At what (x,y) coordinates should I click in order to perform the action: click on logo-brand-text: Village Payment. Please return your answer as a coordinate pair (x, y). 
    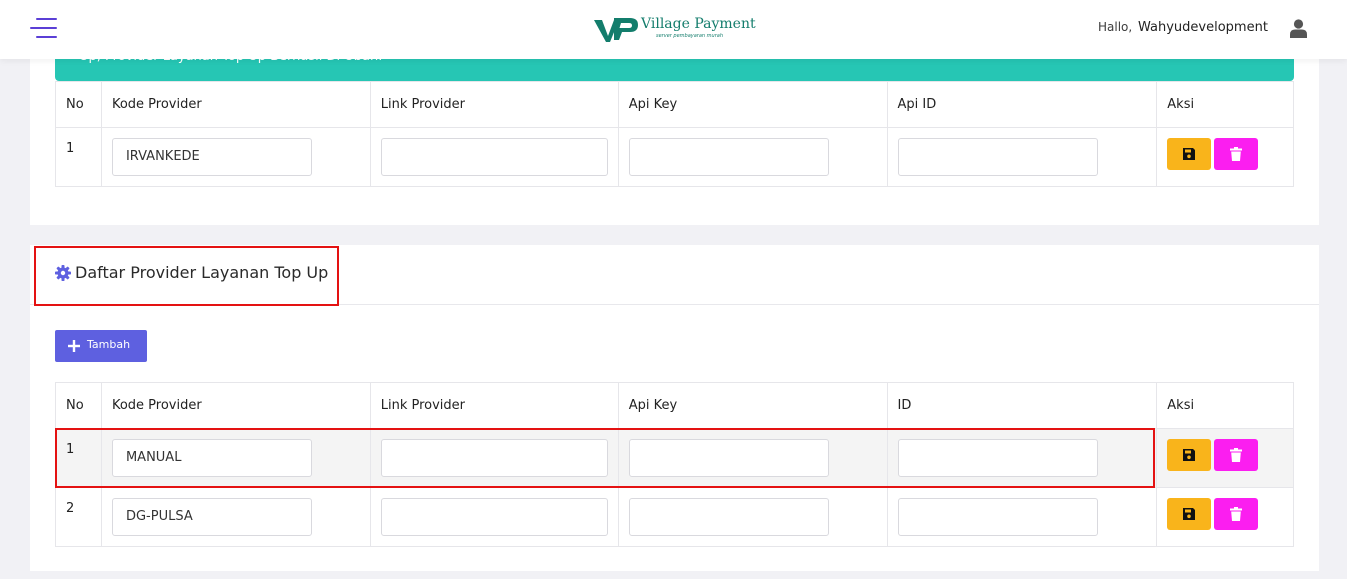
    Looking at the image, I should click on (698, 24).